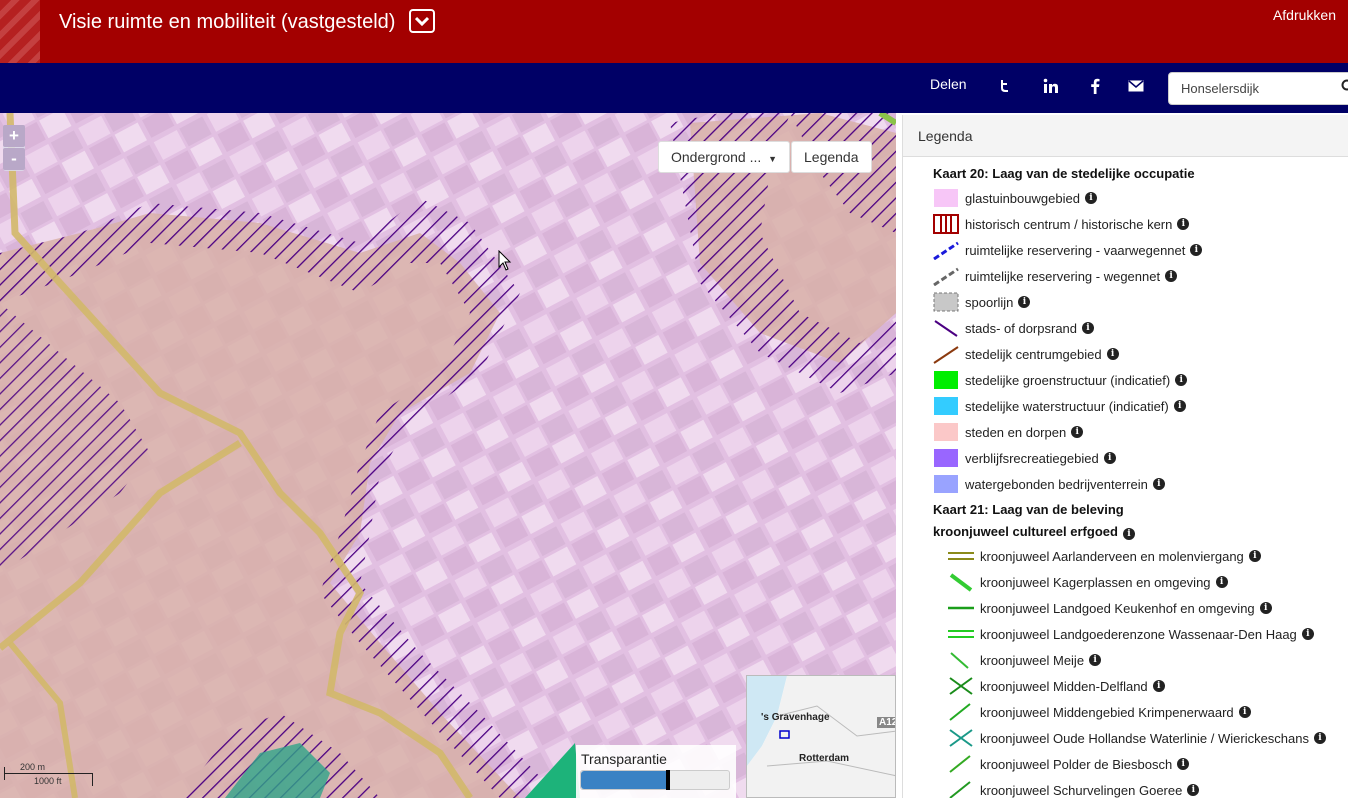 Image resolution: width=1348 pixels, height=798 pixels. What do you see at coordinates (625, 780) in the screenshot?
I see `transparency-fill` at bounding box center [625, 780].